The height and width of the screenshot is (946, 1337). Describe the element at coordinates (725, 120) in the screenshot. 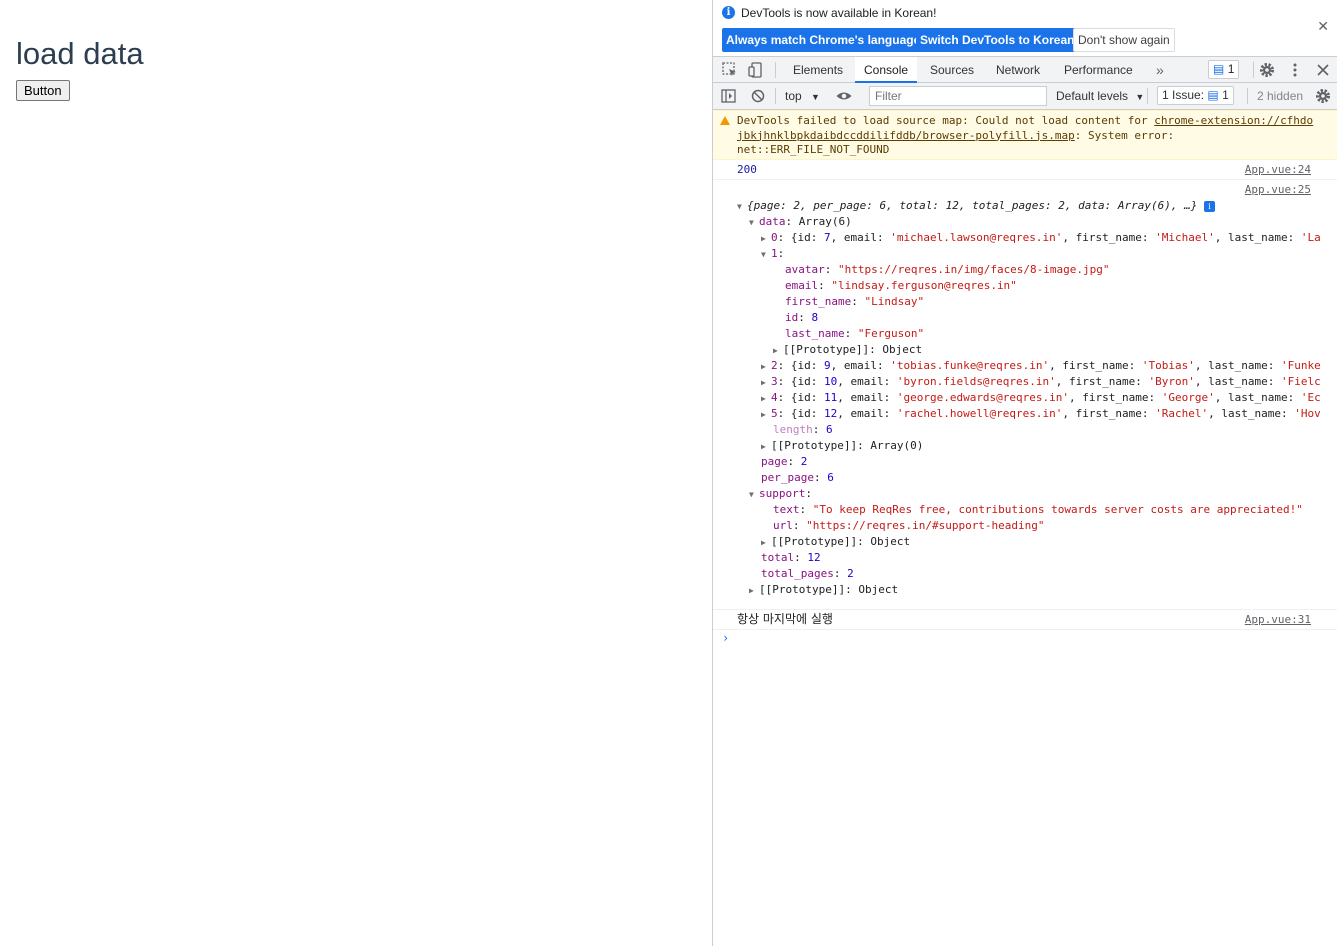

I see `warning-icon` at that location.